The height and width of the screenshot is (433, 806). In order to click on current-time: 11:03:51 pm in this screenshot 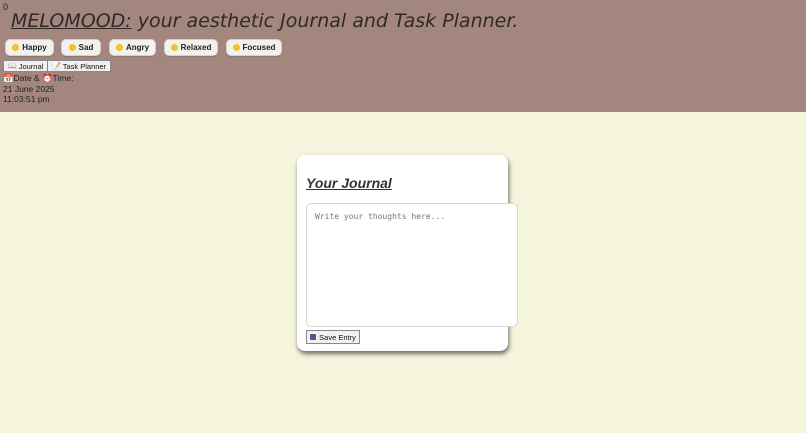, I will do `click(26, 99)`.